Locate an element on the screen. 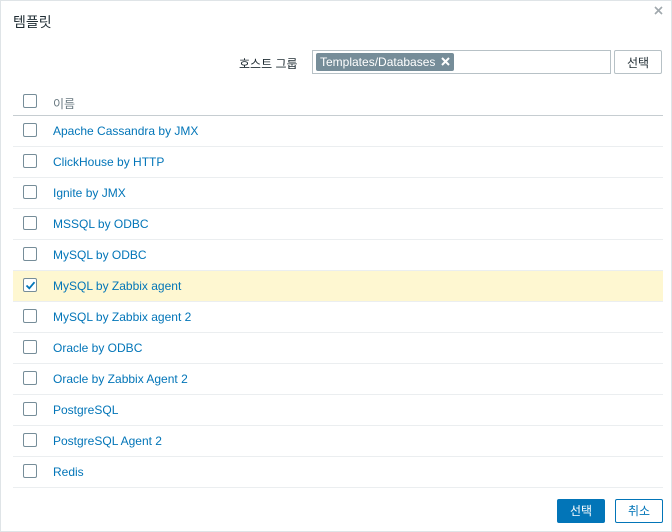  close-icon is located at coordinates (658, 11).